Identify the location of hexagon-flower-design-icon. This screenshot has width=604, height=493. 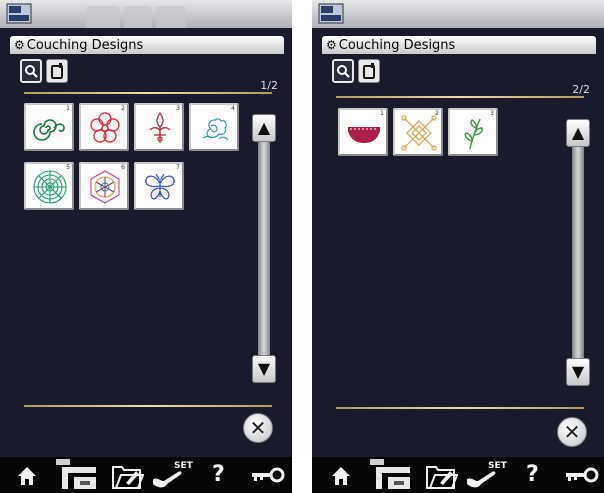
(105, 187).